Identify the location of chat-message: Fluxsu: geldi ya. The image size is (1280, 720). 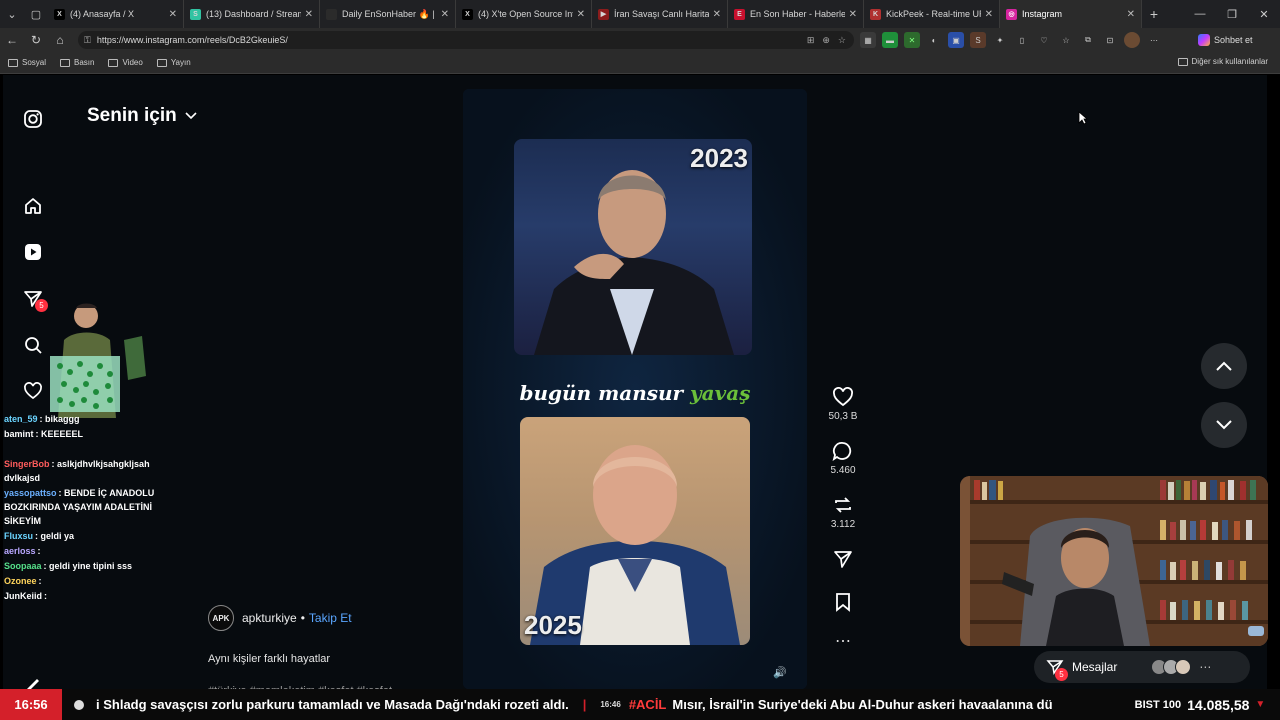
(89, 536).